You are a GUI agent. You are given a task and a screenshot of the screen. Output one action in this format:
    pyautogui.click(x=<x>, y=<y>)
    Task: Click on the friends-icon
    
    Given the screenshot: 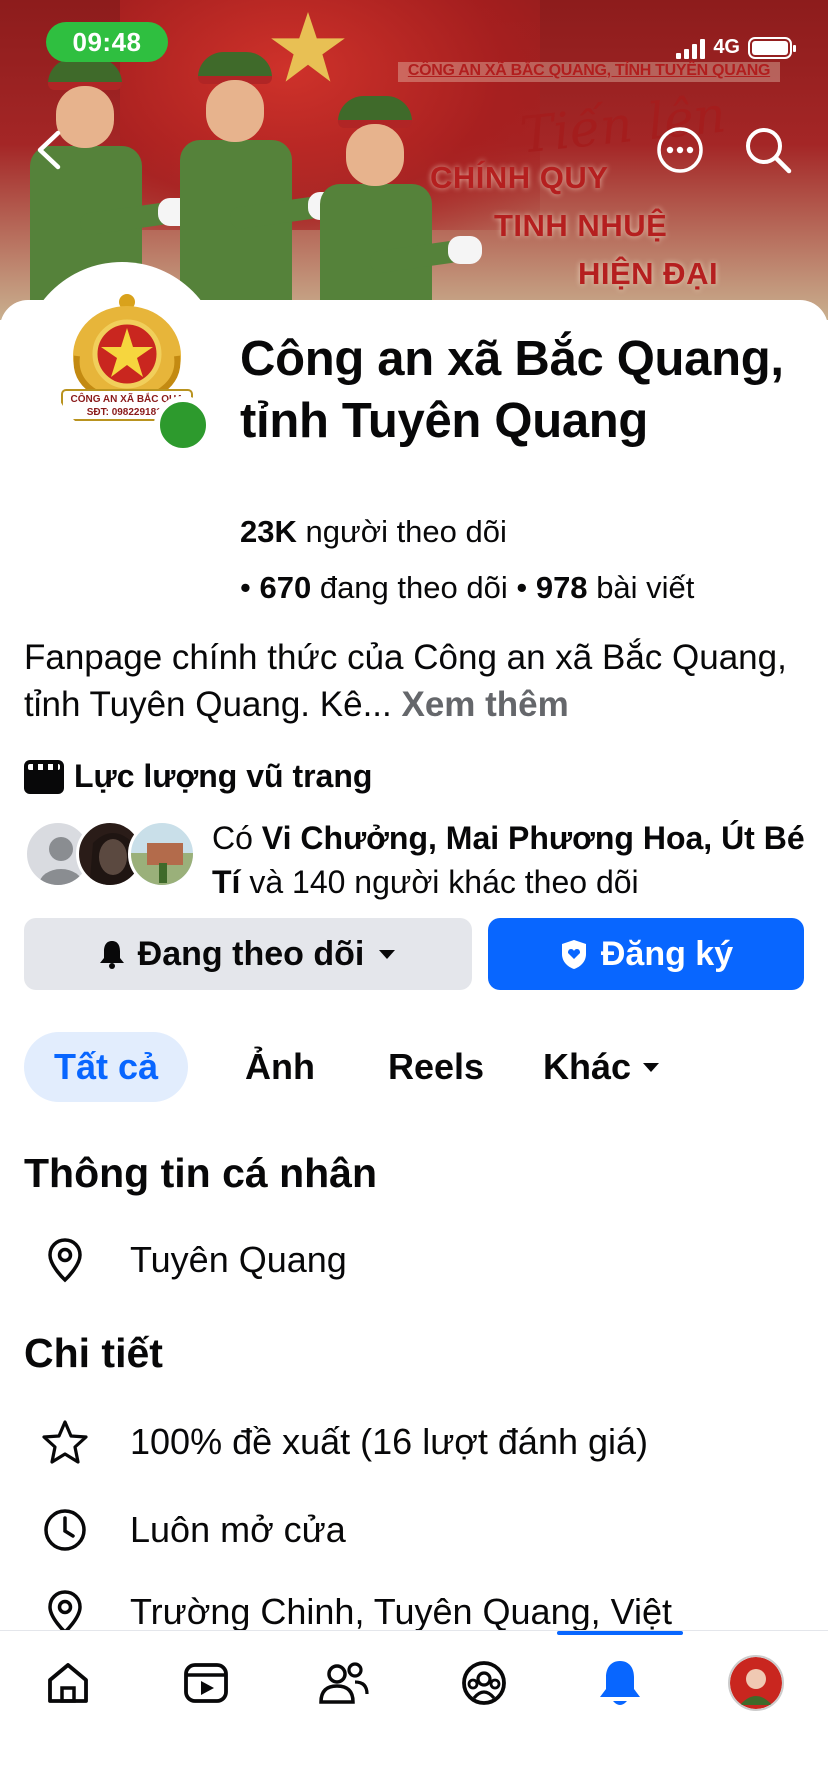 What is the action you would take?
    pyautogui.click(x=344, y=1683)
    